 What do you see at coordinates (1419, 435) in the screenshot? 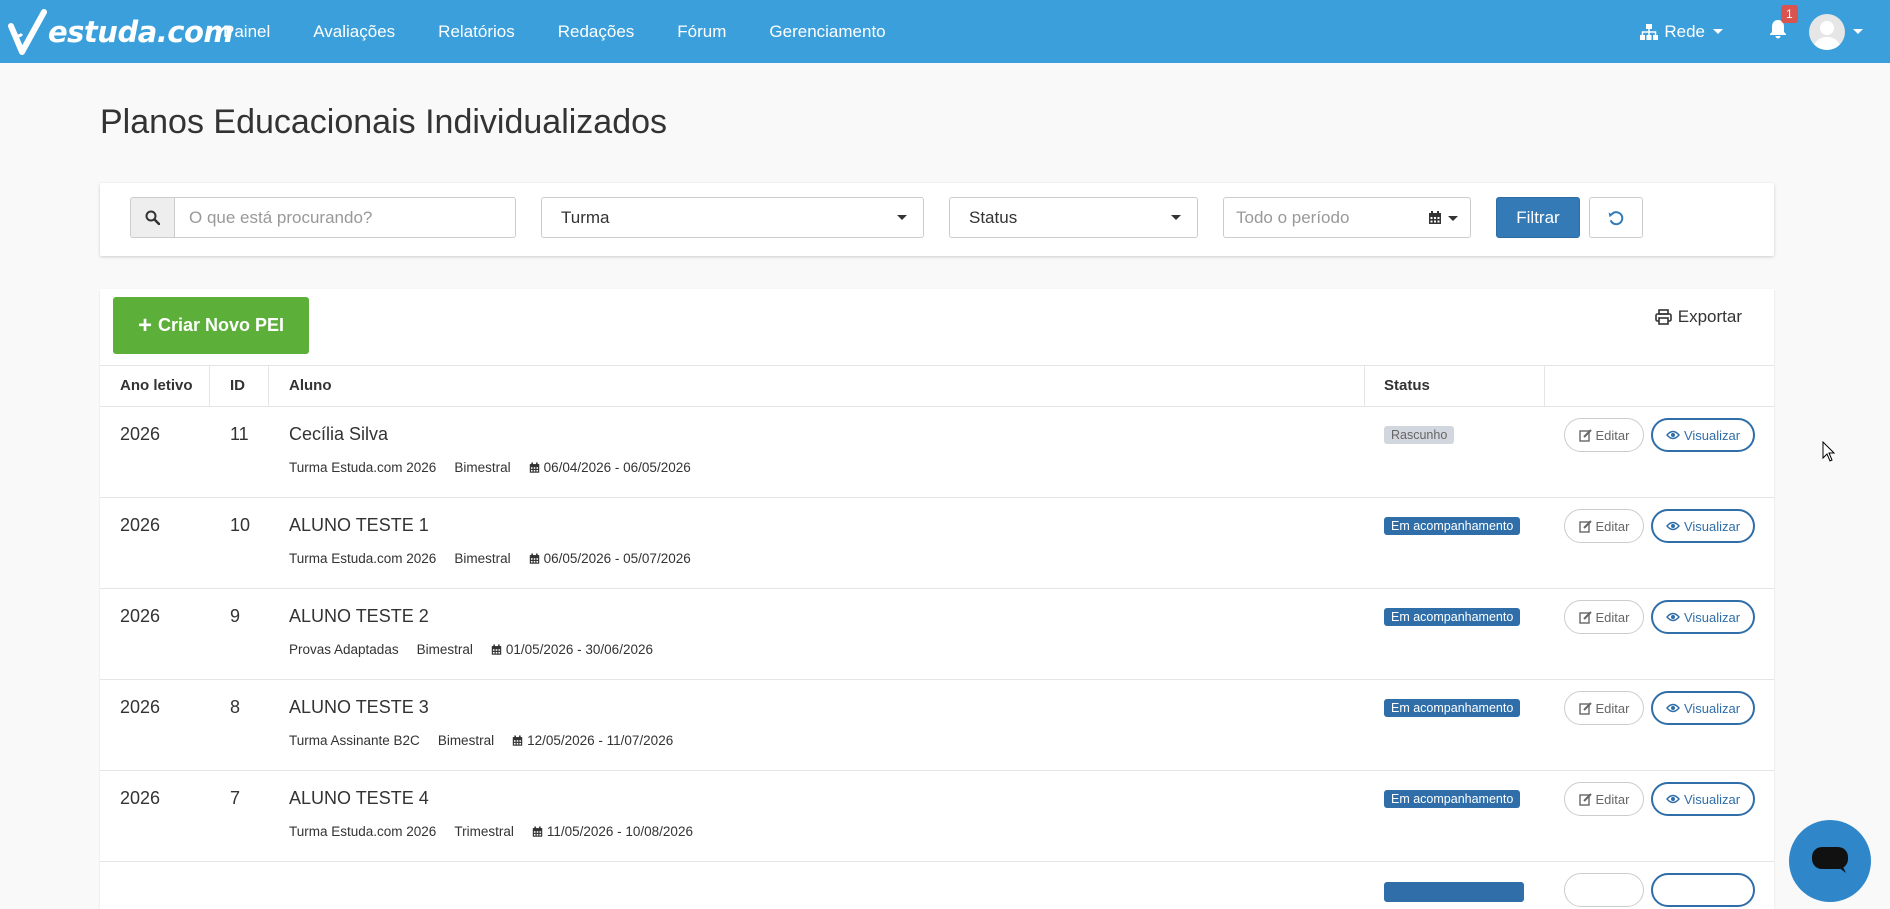
I see `status-badge: Rascunho` at bounding box center [1419, 435].